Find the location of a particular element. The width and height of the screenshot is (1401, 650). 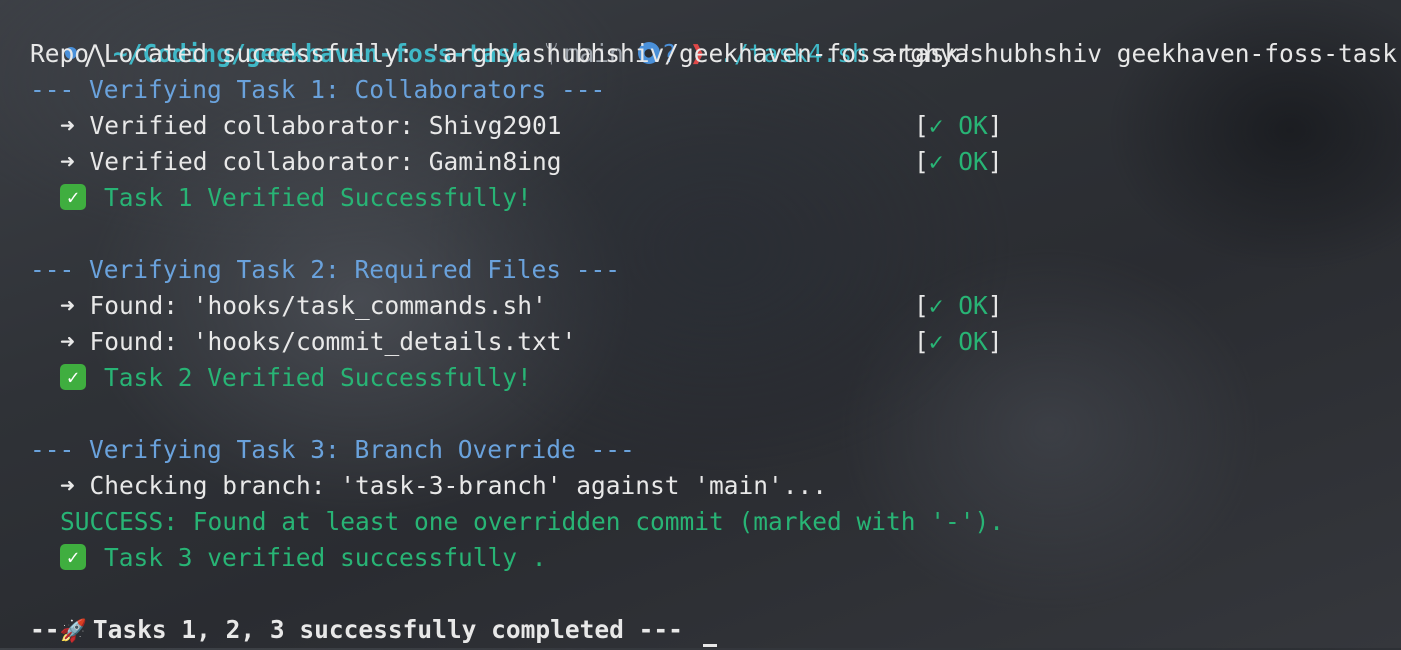

task2-item-2: ➜ Found: 'hooks/commit_details.txt' is located at coordinates (318, 341).